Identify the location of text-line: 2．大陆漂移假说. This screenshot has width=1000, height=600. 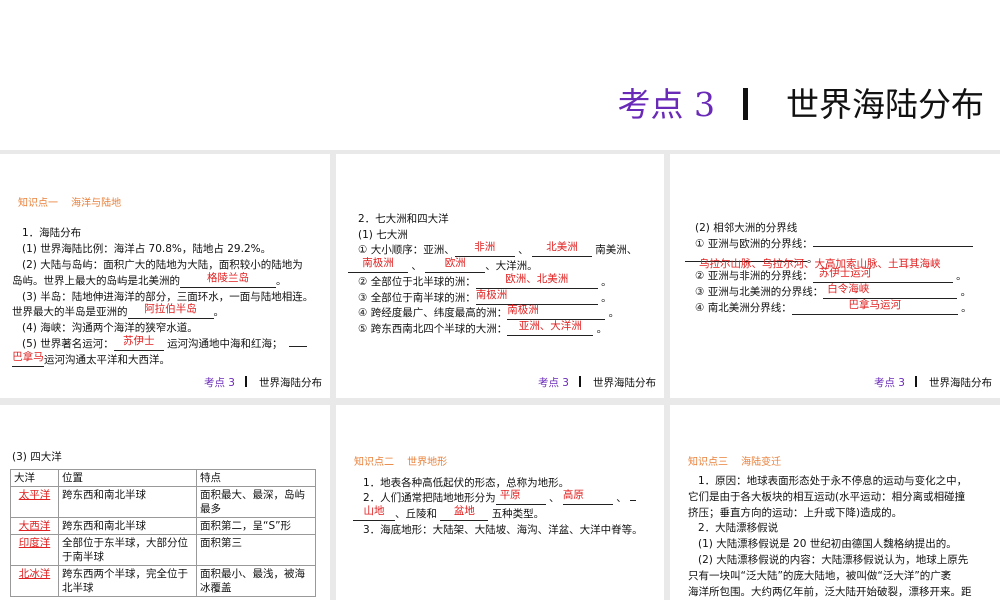
(738, 528).